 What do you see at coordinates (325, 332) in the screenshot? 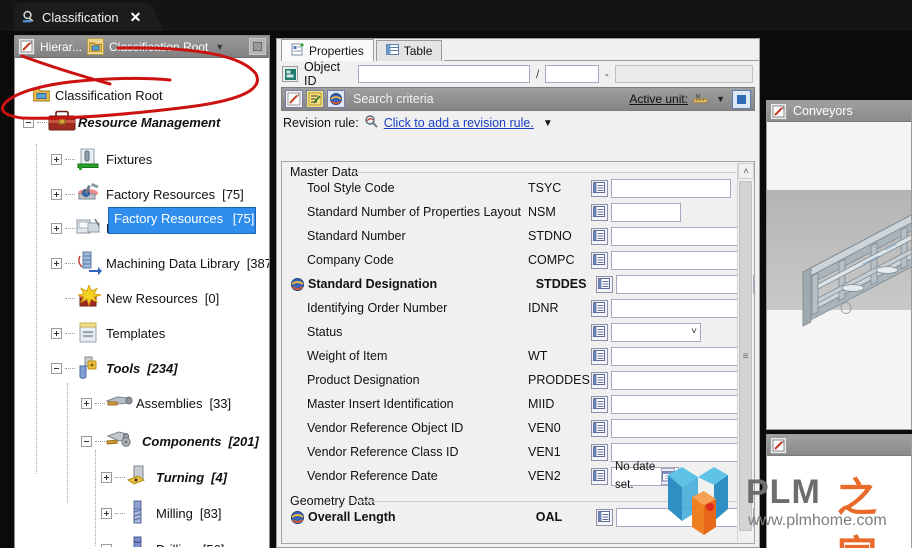
I see `field-label: Status` at bounding box center [325, 332].